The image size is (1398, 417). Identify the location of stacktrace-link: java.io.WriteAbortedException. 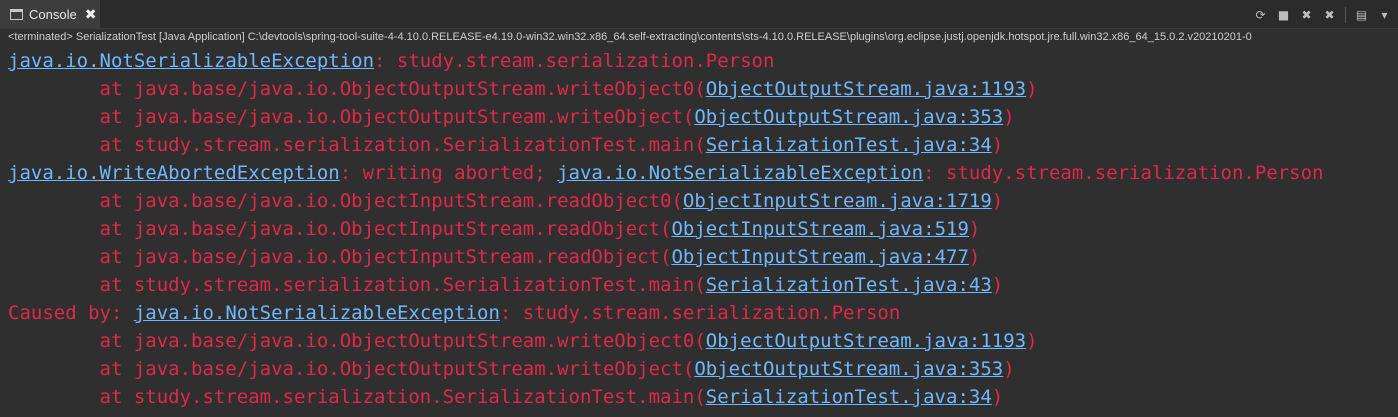
(174, 173).